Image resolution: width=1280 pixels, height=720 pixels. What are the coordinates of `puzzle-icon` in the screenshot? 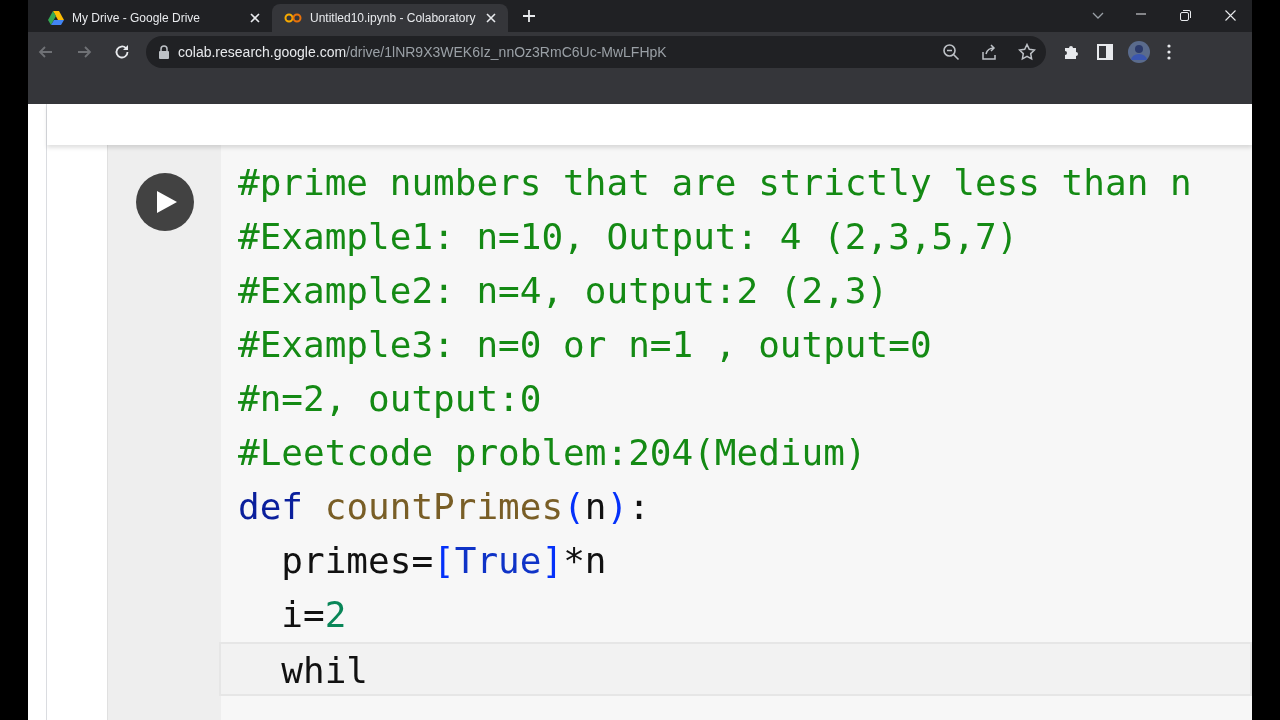 It's located at (1071, 52).